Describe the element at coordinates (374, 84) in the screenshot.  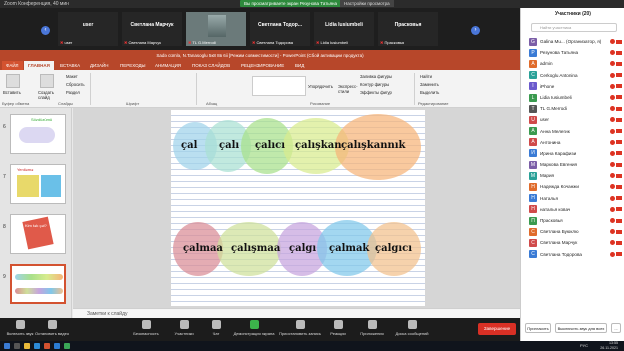
I see `shape-outline-button: Контур фигуры` at that location.